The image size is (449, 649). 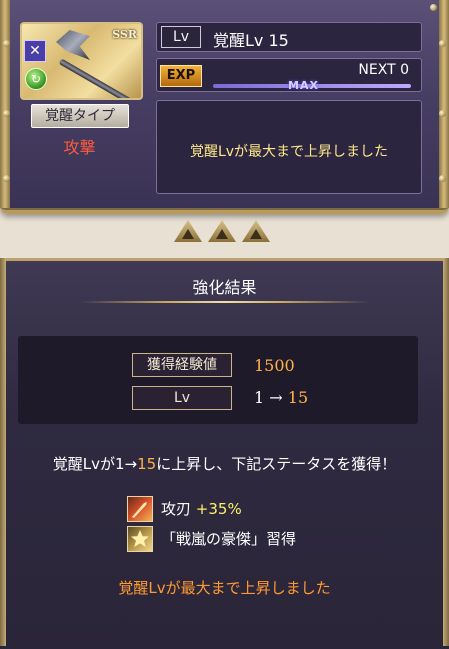 What do you see at coordinates (80, 116) in the screenshot?
I see `awakening-type-label: 覚醒タイプ` at bounding box center [80, 116].